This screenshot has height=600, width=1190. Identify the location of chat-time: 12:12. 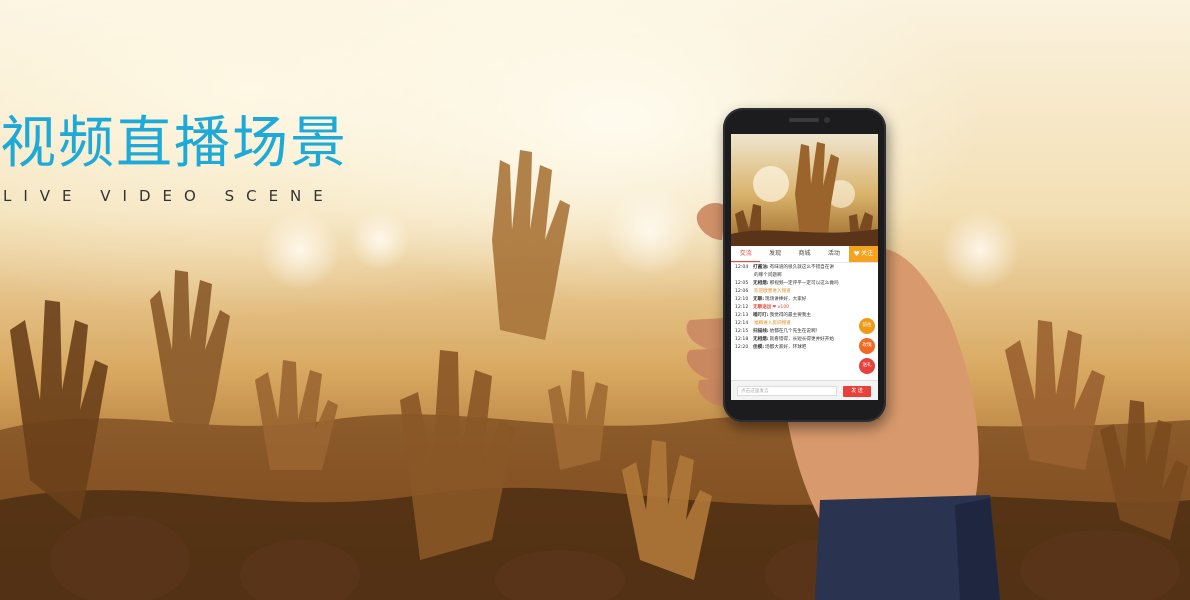
(742, 307).